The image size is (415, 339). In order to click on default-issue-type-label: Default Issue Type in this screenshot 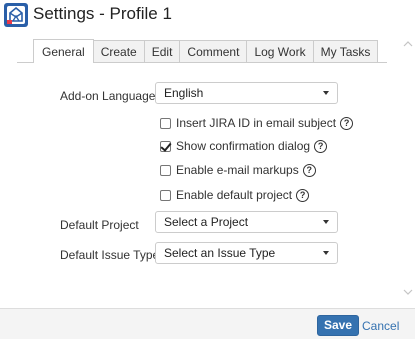, I will do `click(110, 255)`.